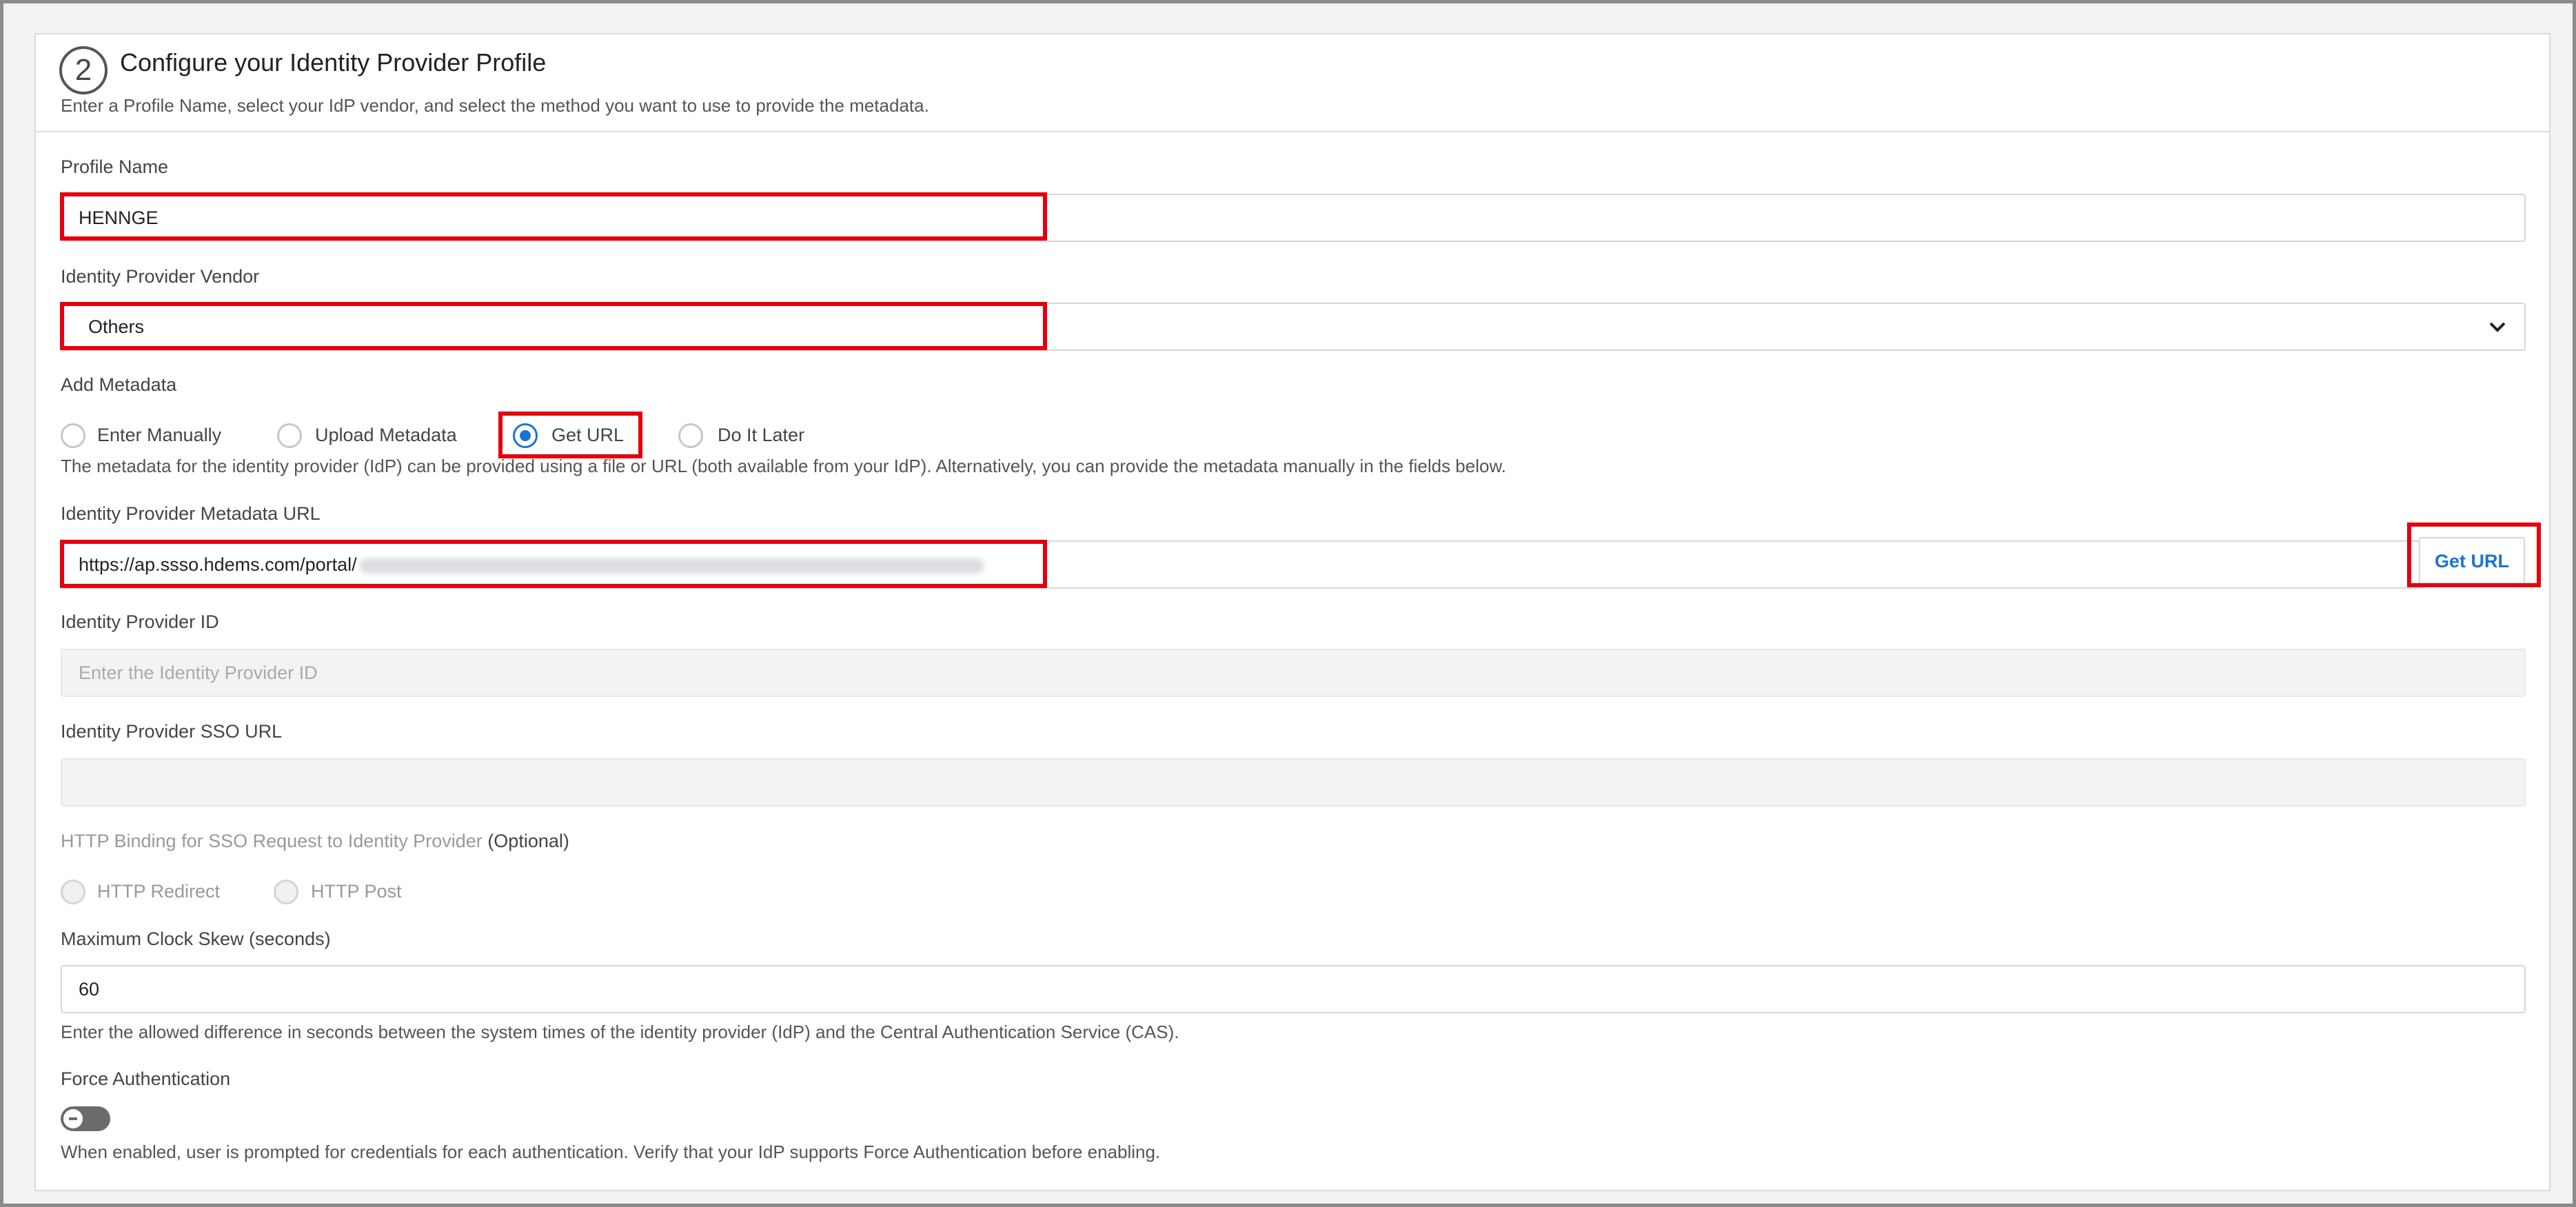  What do you see at coordinates (386, 435) in the screenshot?
I see `radio-upload-metadata-label: Upload Metadata` at bounding box center [386, 435].